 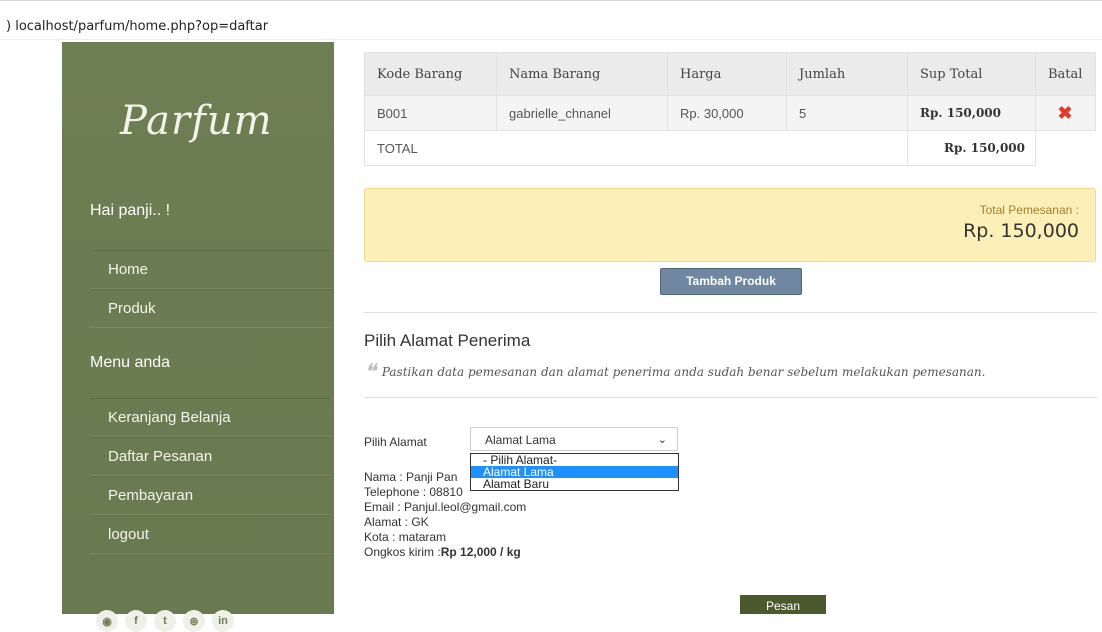 What do you see at coordinates (847, 74) in the screenshot?
I see `col-jumlah: Jumlah` at bounding box center [847, 74].